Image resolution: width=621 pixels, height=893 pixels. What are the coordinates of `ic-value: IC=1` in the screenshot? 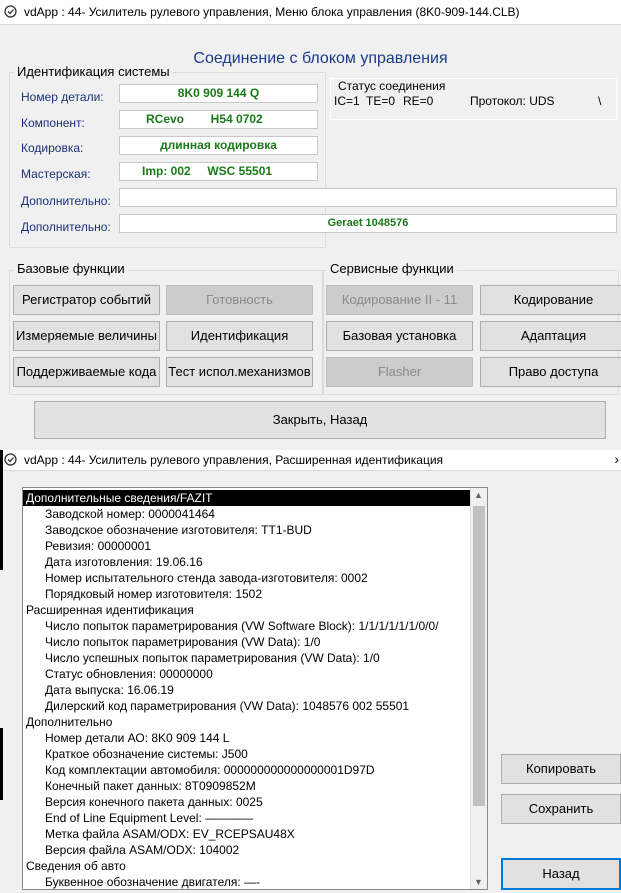 It's located at (347, 101).